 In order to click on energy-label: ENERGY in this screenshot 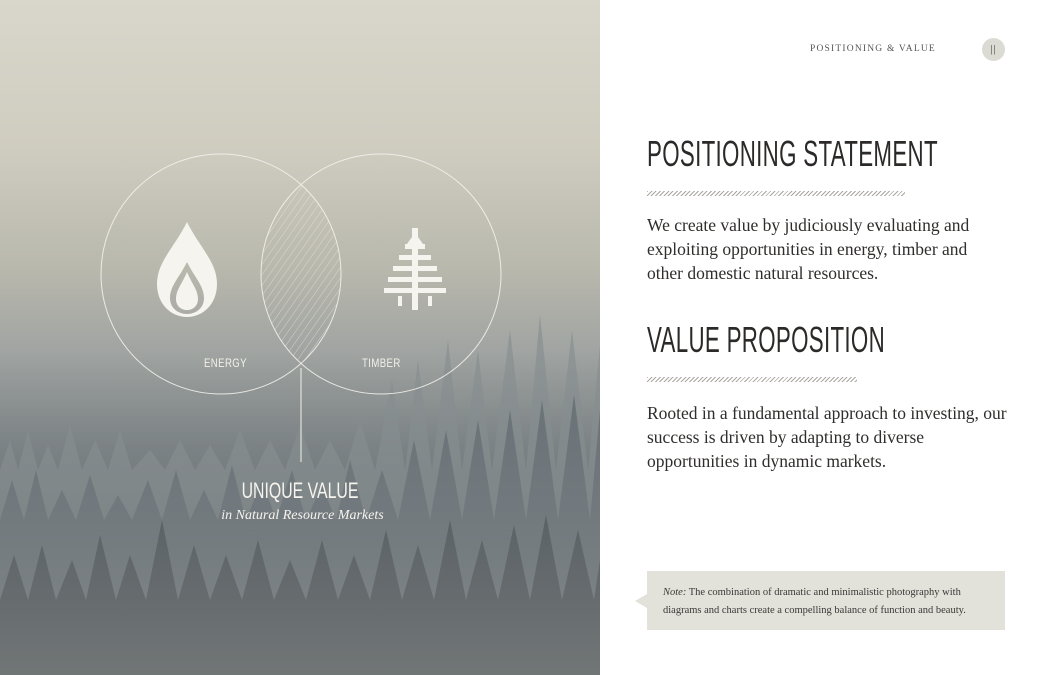, I will do `click(225, 363)`.